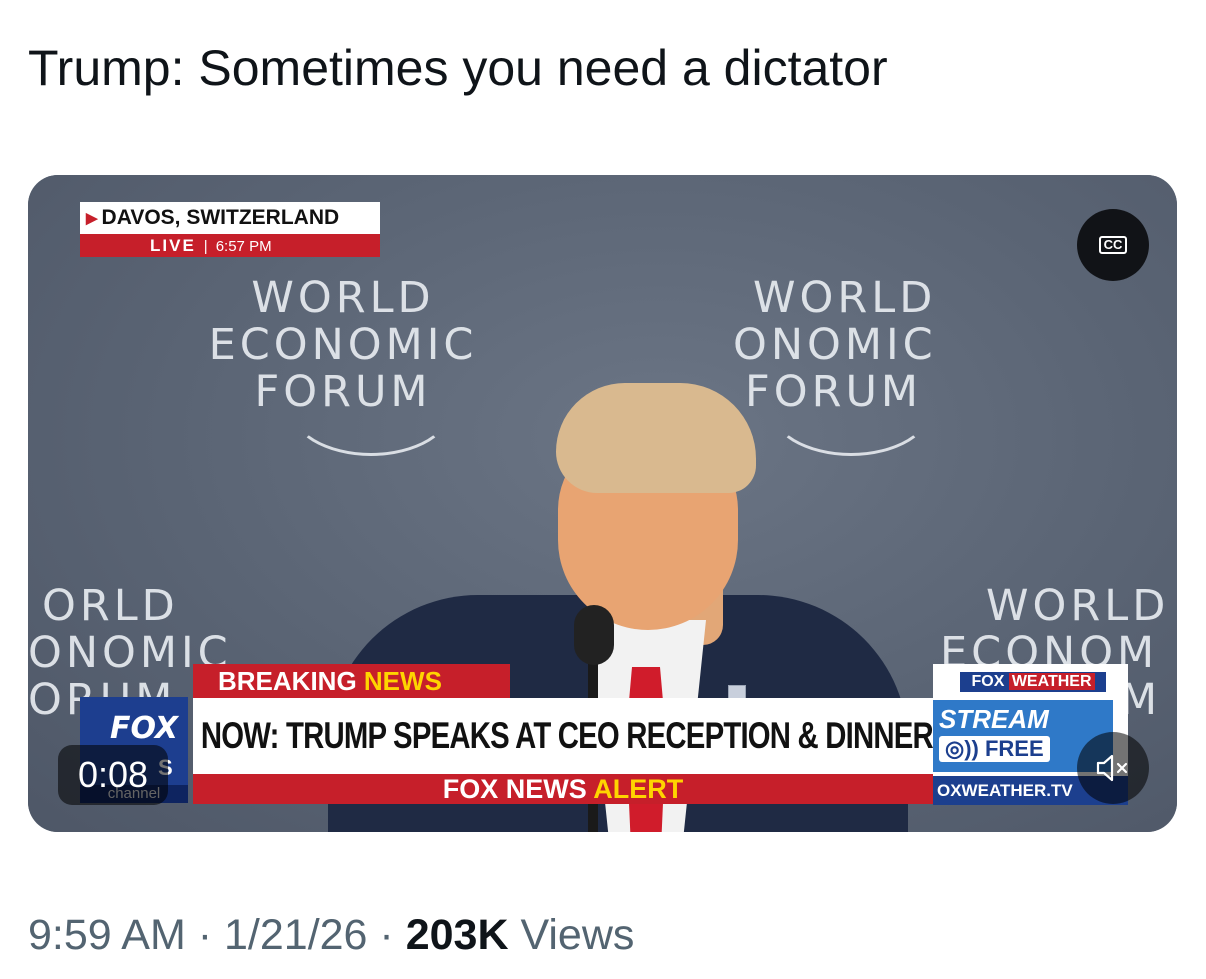 Image resolution: width=1206 pixels, height=979 pixels. I want to click on mute-icon, so click(1112, 768).